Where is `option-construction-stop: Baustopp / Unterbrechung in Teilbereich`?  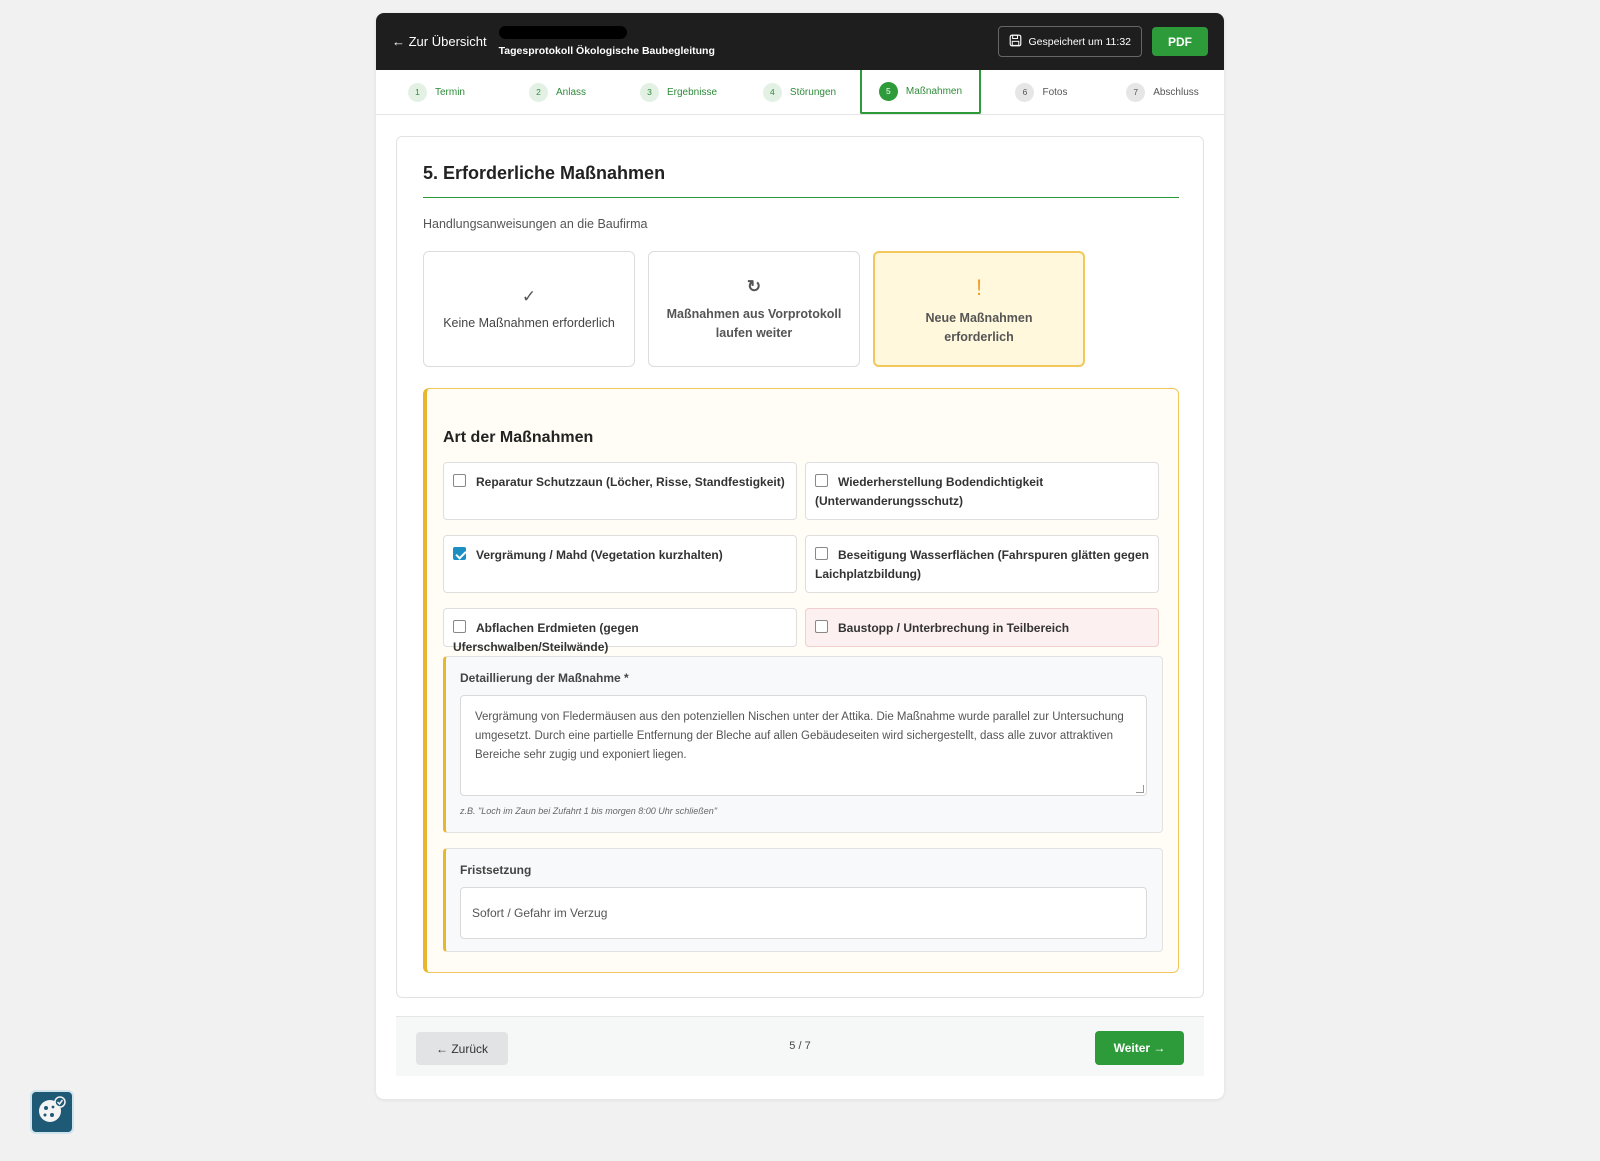 option-construction-stop: Baustopp / Unterbrechung in Teilbereich is located at coordinates (982, 627).